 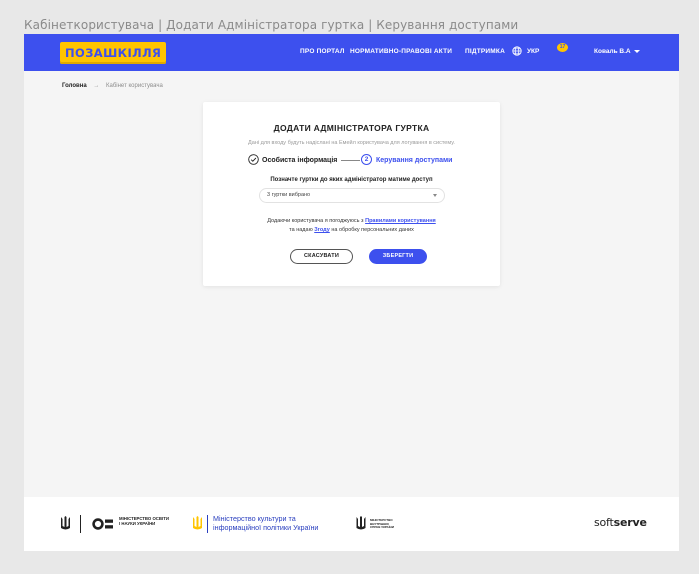 I want to click on step-2-number: 2, so click(x=366, y=159).